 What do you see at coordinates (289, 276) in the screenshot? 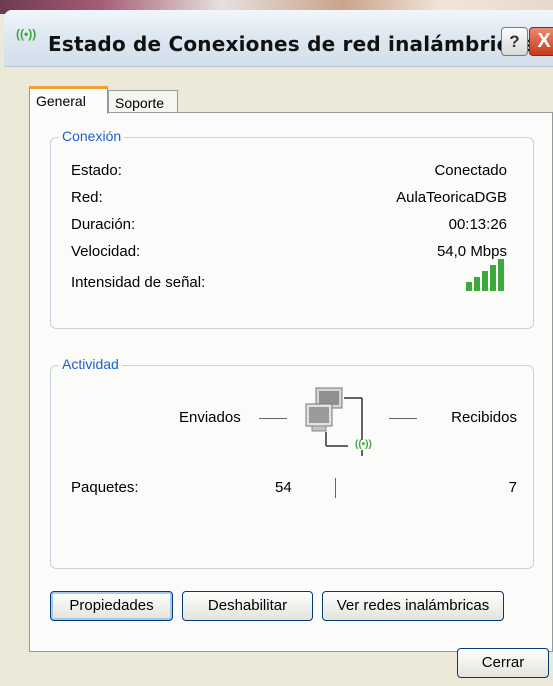
I see `signal-row: Intensidad de señal:` at bounding box center [289, 276].